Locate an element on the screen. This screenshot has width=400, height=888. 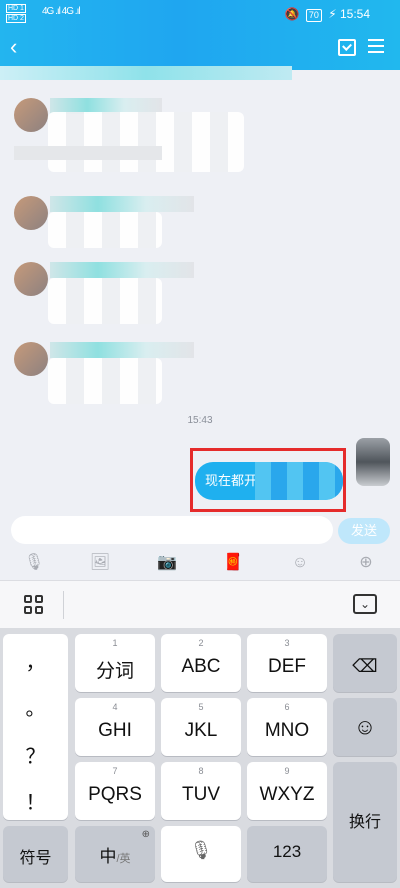
backspace-key: ⌫ is located at coordinates (365, 663).